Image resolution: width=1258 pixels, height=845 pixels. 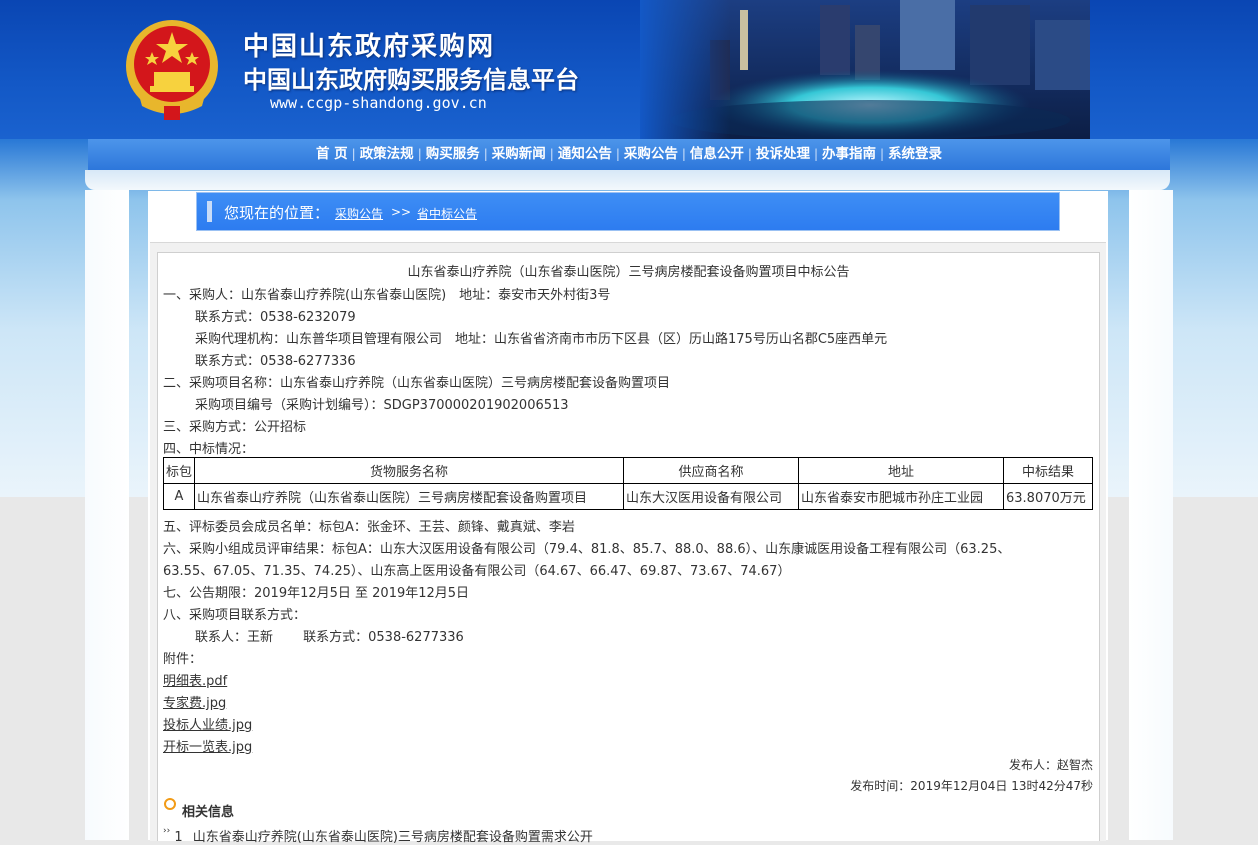 I want to click on city-night-image, so click(x=865, y=69).